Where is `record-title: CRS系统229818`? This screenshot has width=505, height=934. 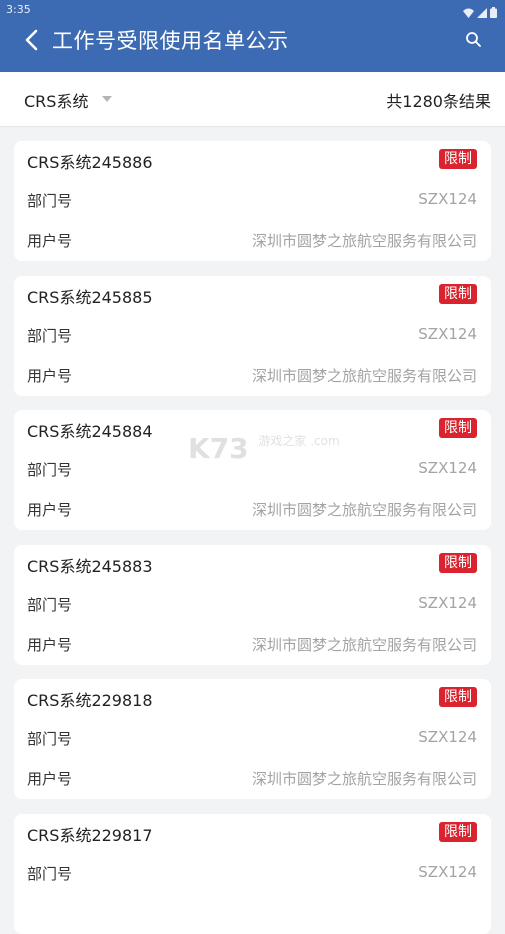
record-title: CRS系统229818 is located at coordinates (90, 700).